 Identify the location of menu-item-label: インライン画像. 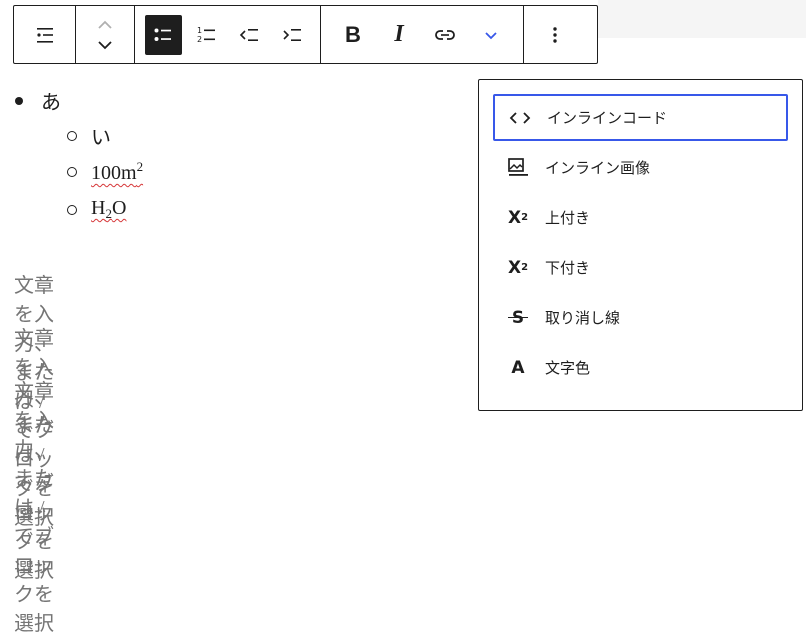
(598, 168).